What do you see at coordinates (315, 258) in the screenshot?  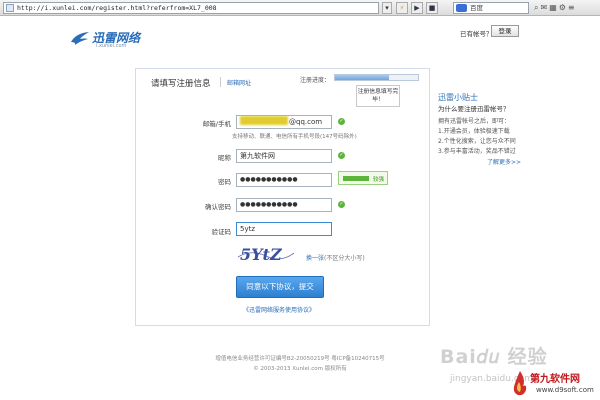 I see `refresh-text: 换一张` at bounding box center [315, 258].